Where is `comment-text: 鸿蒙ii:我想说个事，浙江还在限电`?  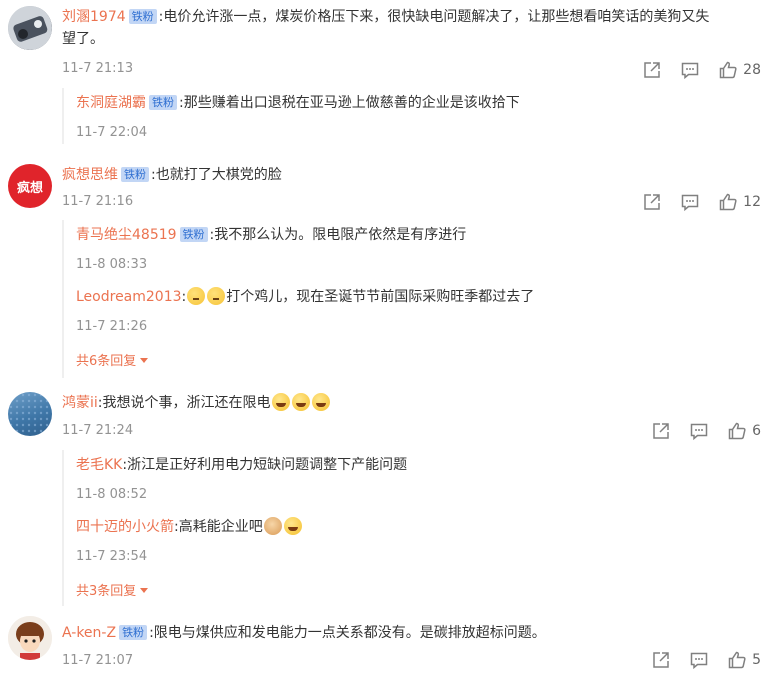 comment-text: 鸿蒙ii:我想说个事，浙江还在限电 is located at coordinates (411, 403).